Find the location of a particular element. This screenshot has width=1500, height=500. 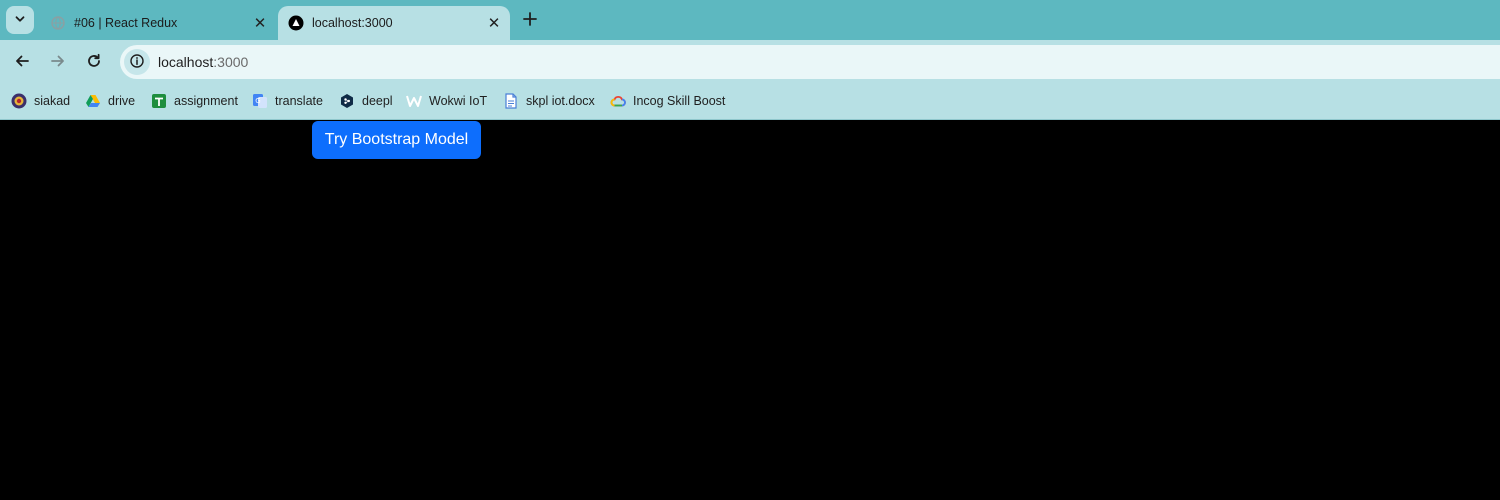

bookmark-label: skpl iot.docx is located at coordinates (560, 101).